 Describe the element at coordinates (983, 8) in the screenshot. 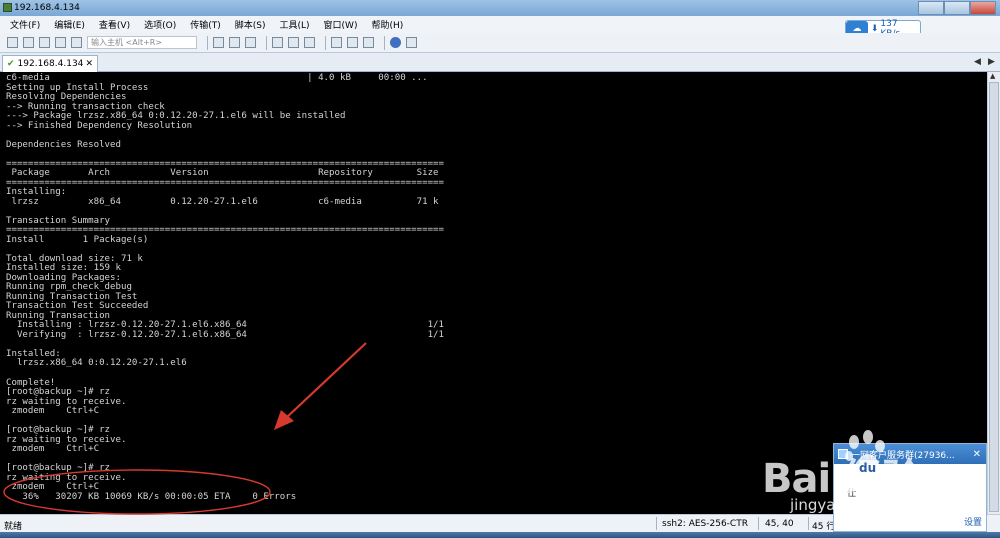

I see `close-window-button` at that location.